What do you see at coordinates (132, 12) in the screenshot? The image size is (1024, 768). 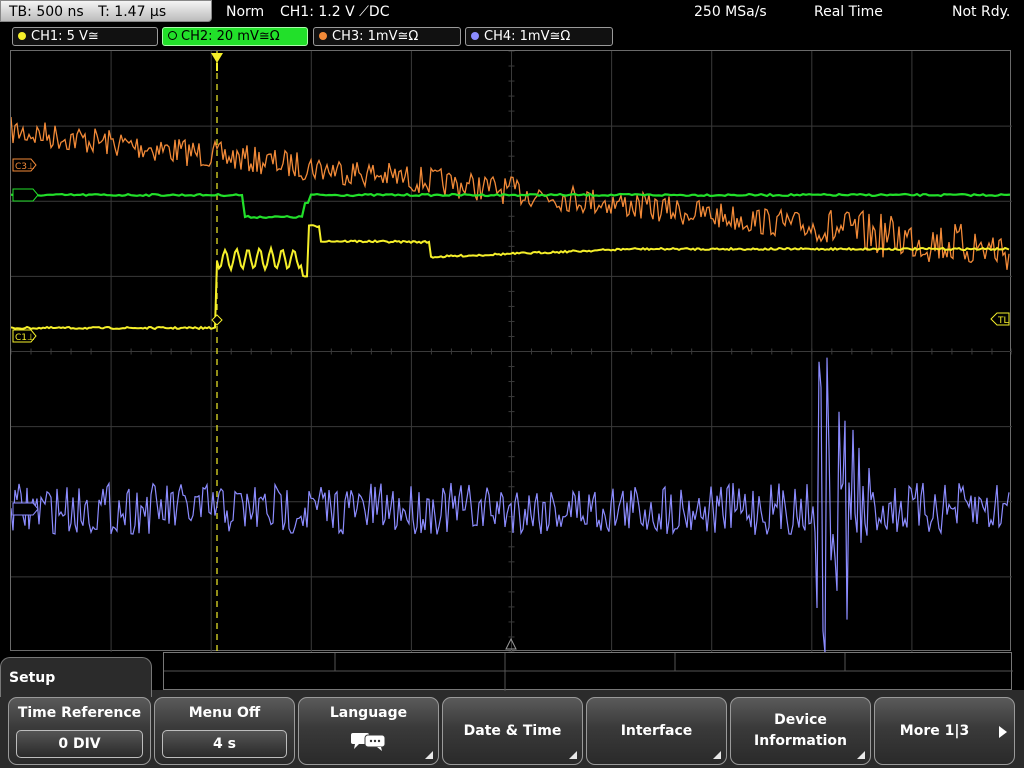 I see `trigger-time-value: T: 1.47 µs` at bounding box center [132, 12].